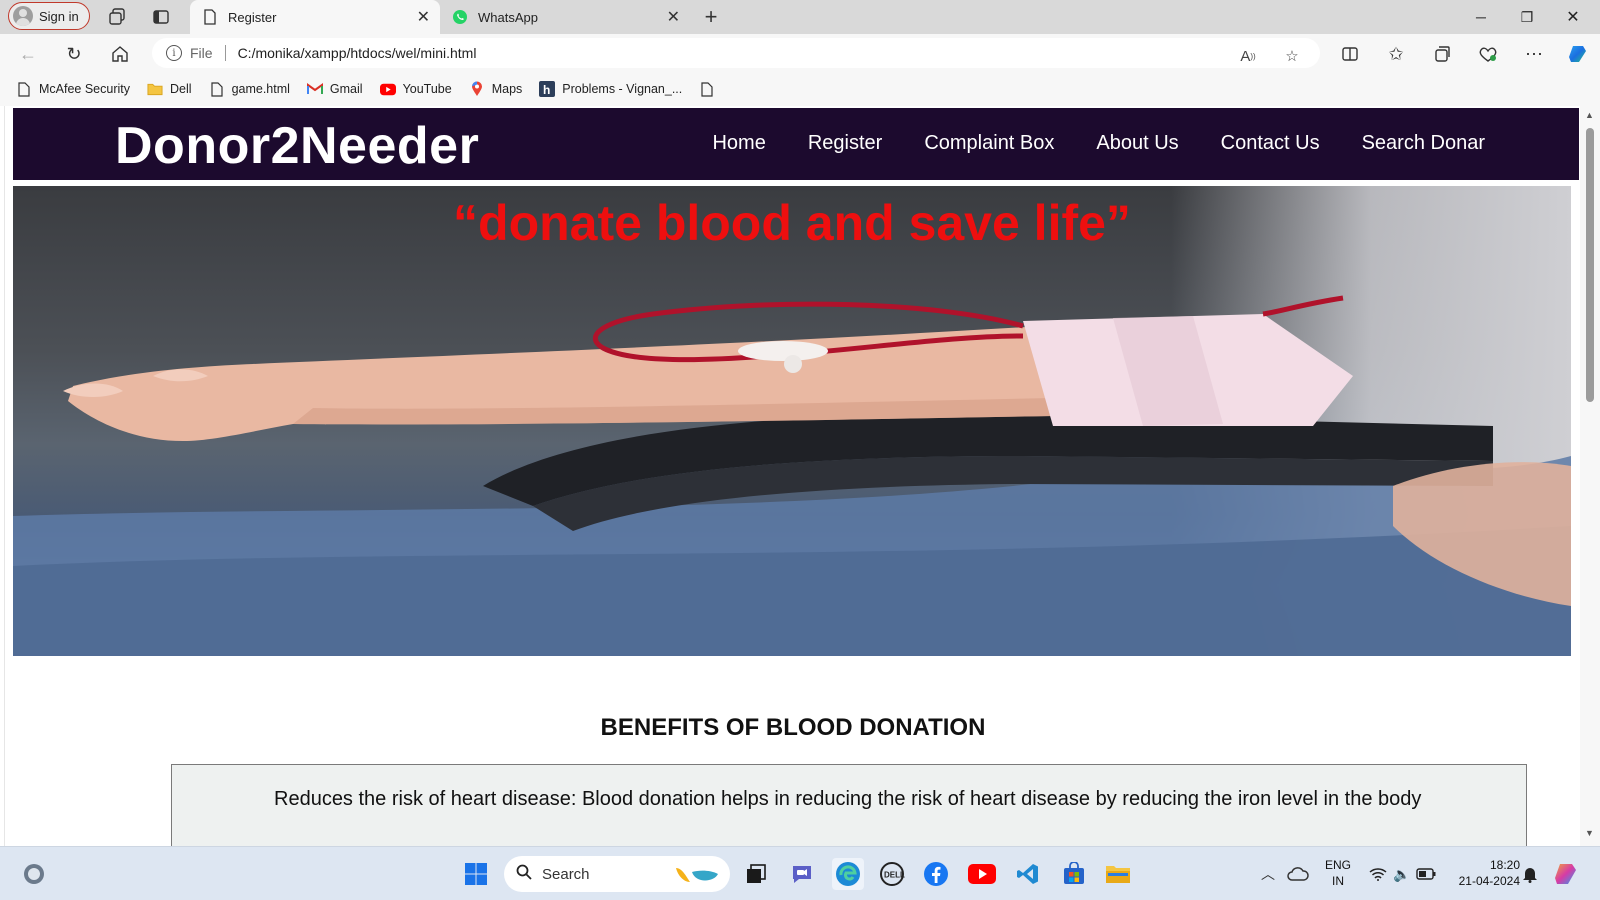 This screenshot has width=1600, height=900. I want to click on copilot-taskbar-icon, so click(1566, 874).